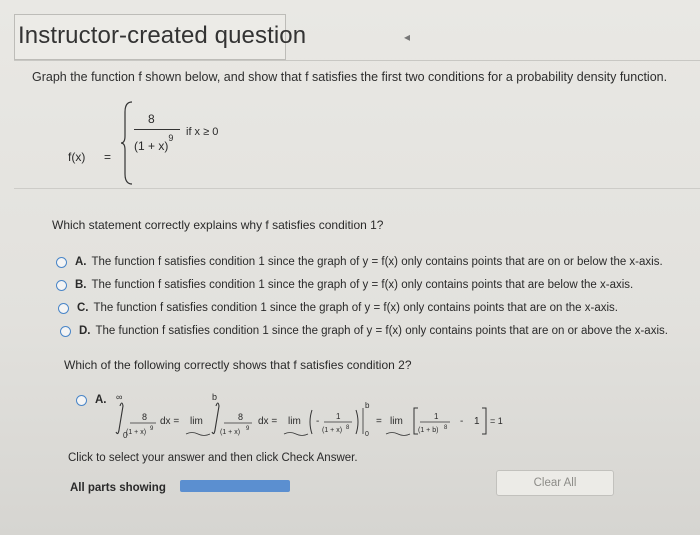 Image resolution: width=700 pixels, height=535 pixels. I want to click on upper-limit-b: b, so click(214, 397).